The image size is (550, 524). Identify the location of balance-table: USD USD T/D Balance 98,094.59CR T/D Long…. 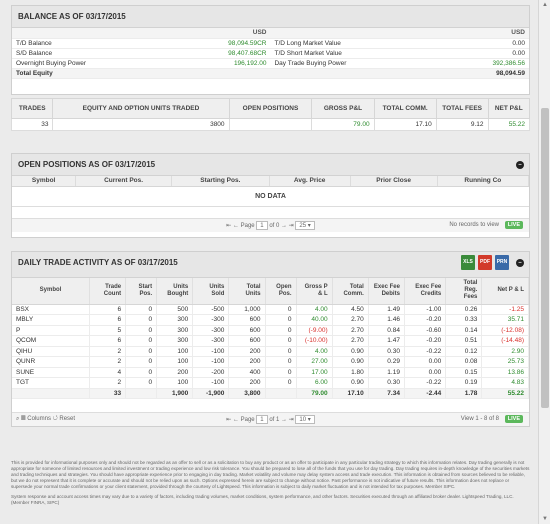
(270, 53).